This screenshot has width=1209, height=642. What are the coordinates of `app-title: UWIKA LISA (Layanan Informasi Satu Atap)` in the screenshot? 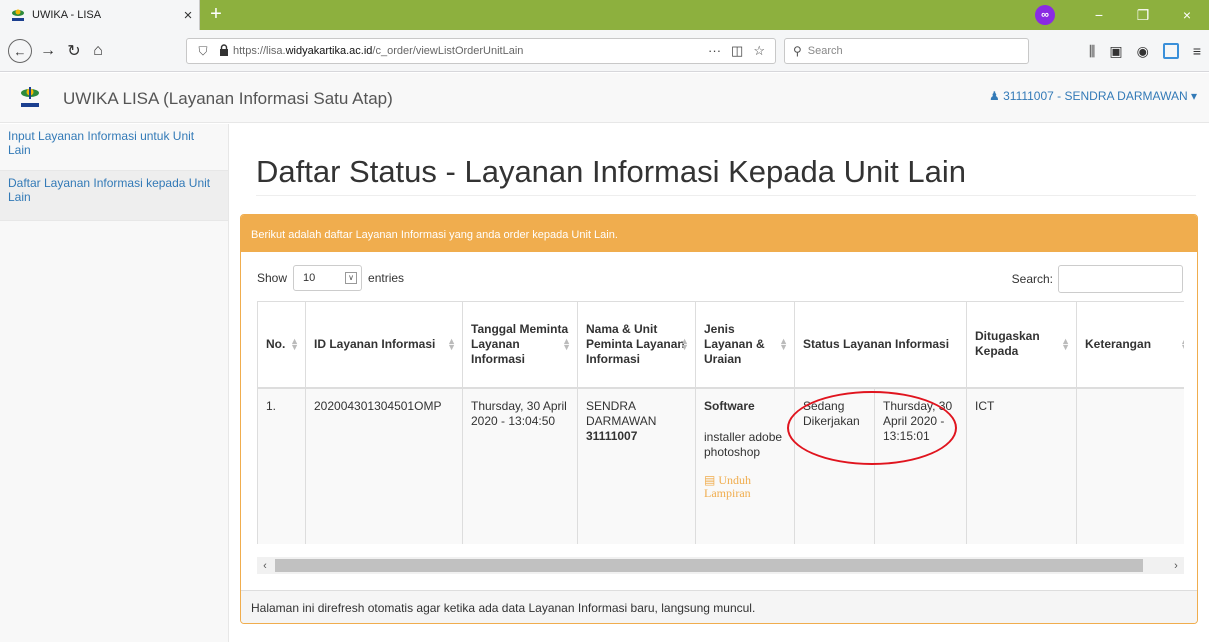 It's located at (228, 99).